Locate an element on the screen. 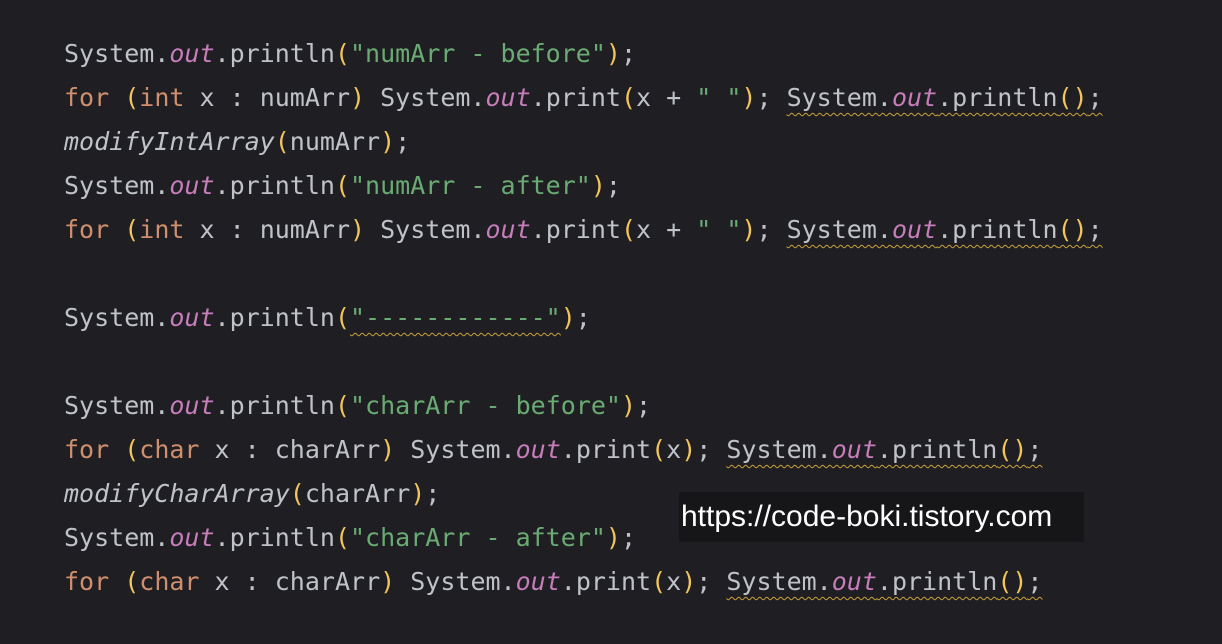 This screenshot has width=1222, height=644. code-token-string: "numArr - before" is located at coordinates (478, 53).